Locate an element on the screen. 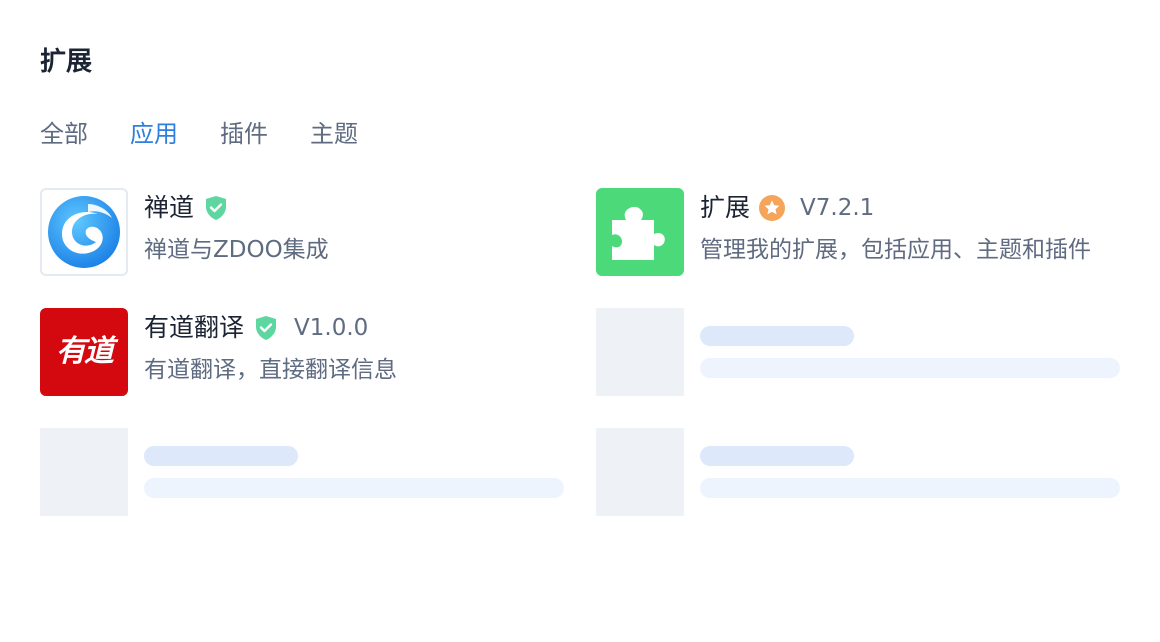  app-name: 禅道 is located at coordinates (169, 207).